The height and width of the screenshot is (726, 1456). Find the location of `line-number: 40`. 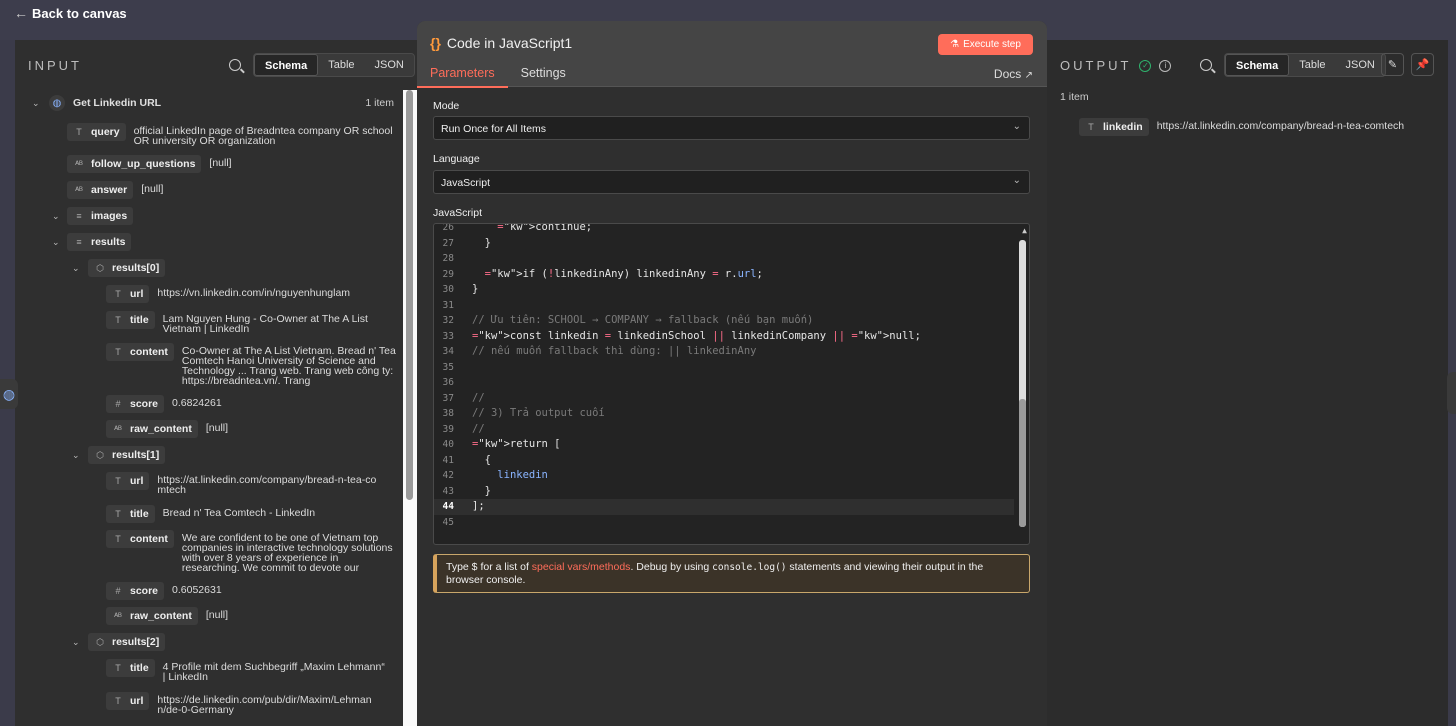

line-number: 40 is located at coordinates (448, 444).